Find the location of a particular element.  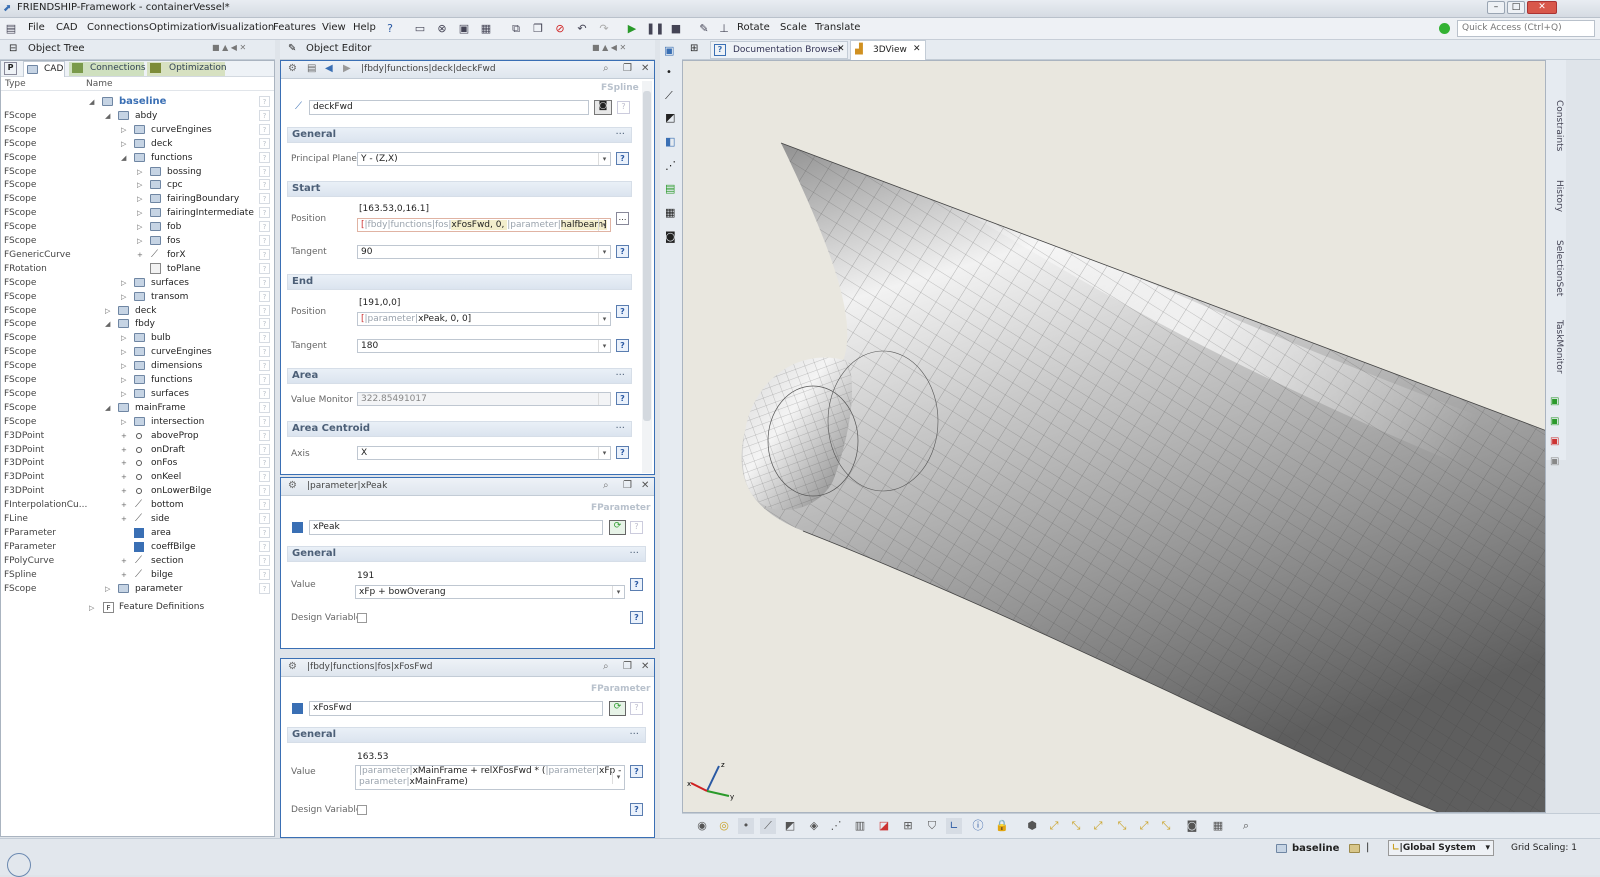

search-icon: ⌕ is located at coordinates (606, 666).